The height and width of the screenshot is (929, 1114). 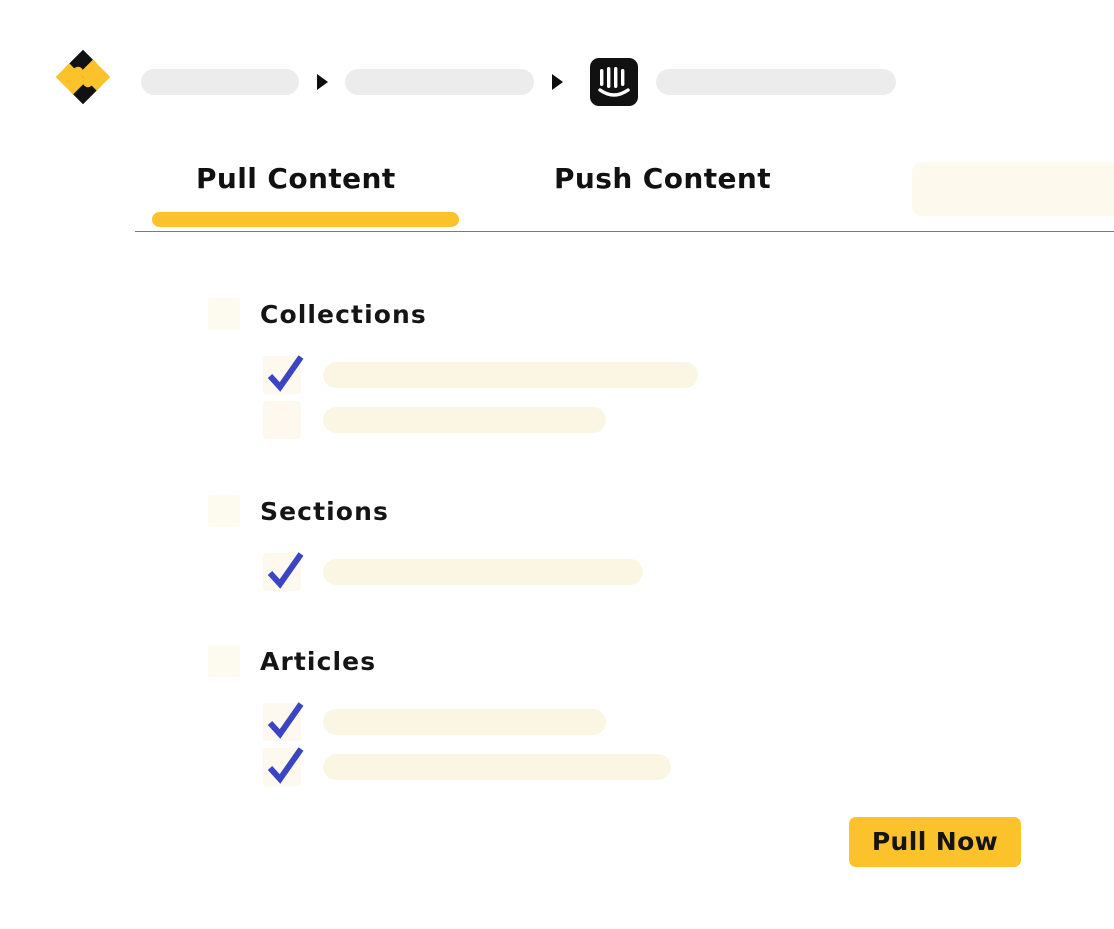 What do you see at coordinates (224, 314) in the screenshot?
I see `group-checkbox-collections` at bounding box center [224, 314].